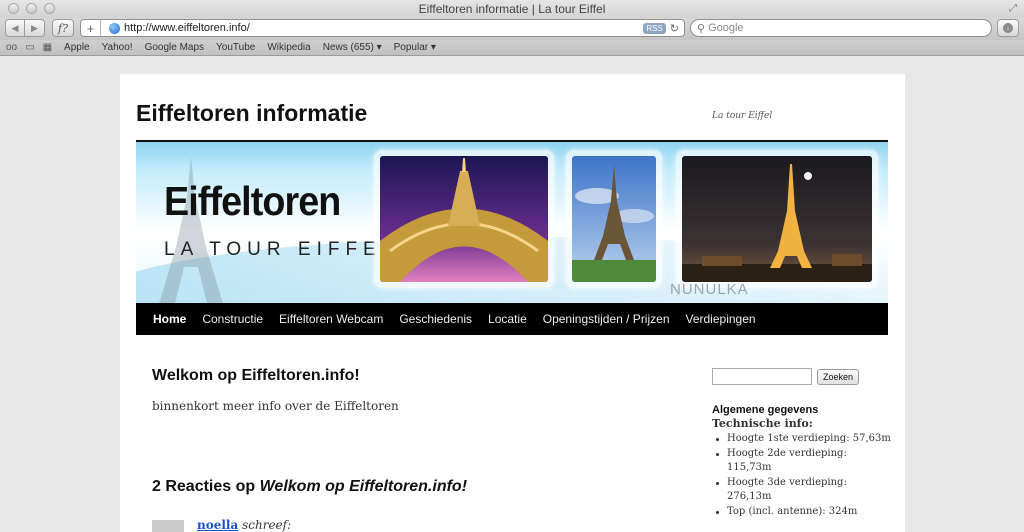  I want to click on tower-day-photo, so click(614, 219).